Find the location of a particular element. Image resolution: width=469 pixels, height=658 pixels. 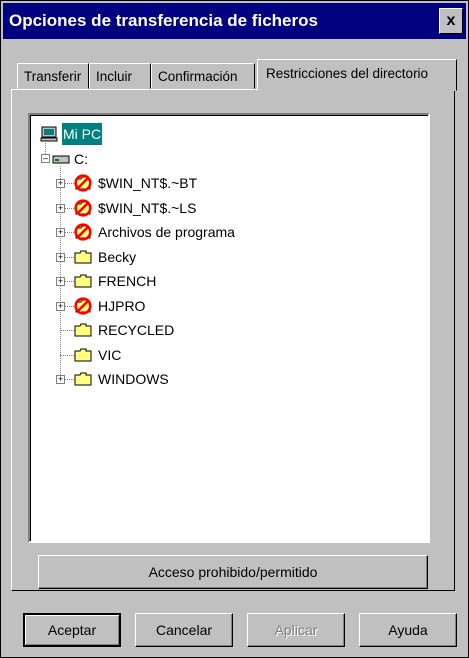

title-bar: Opciones de transferencia de ficheros x is located at coordinates (234, 21).